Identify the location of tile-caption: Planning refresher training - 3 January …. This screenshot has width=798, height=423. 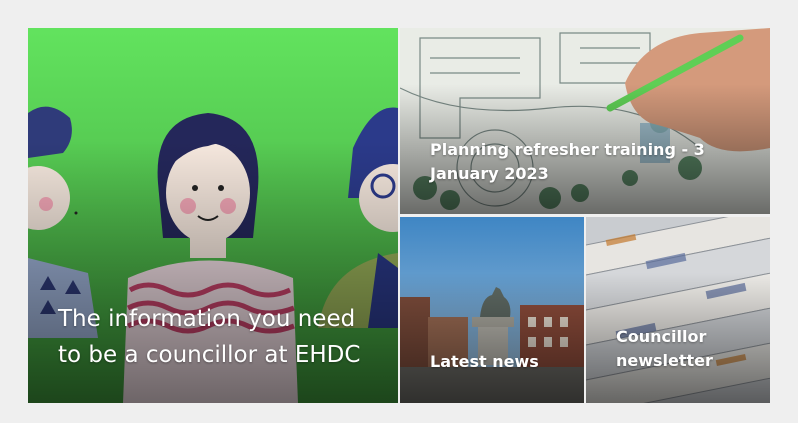
(567, 161).